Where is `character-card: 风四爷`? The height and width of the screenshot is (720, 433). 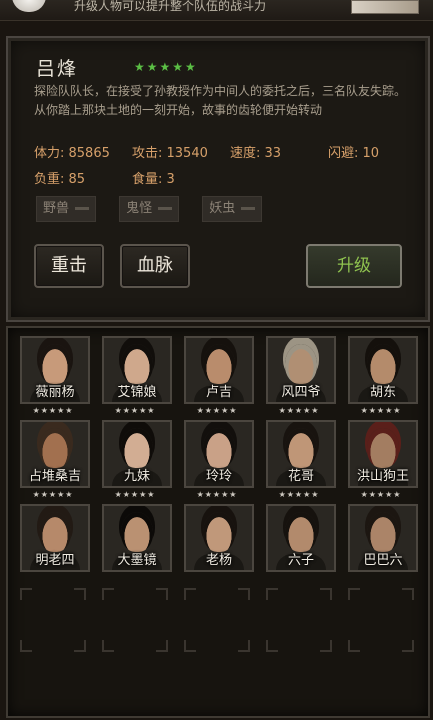 character-card: 风四爷 is located at coordinates (301, 370).